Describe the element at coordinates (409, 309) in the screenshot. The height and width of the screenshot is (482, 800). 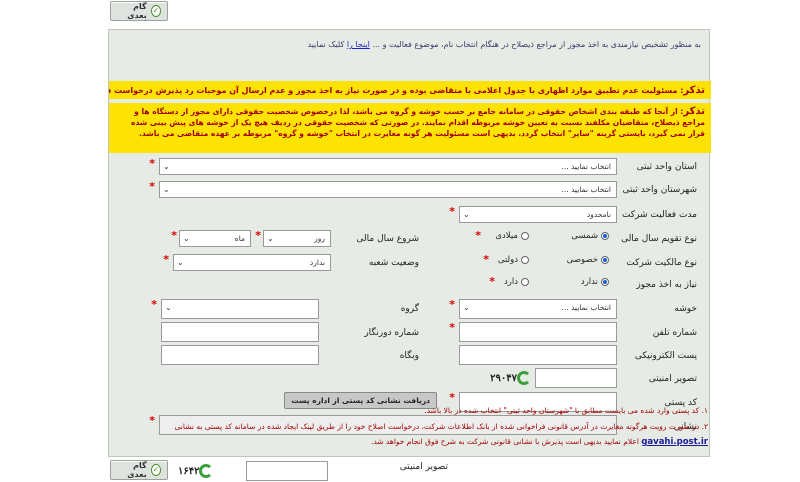
I see `group-label: گروه` at that location.